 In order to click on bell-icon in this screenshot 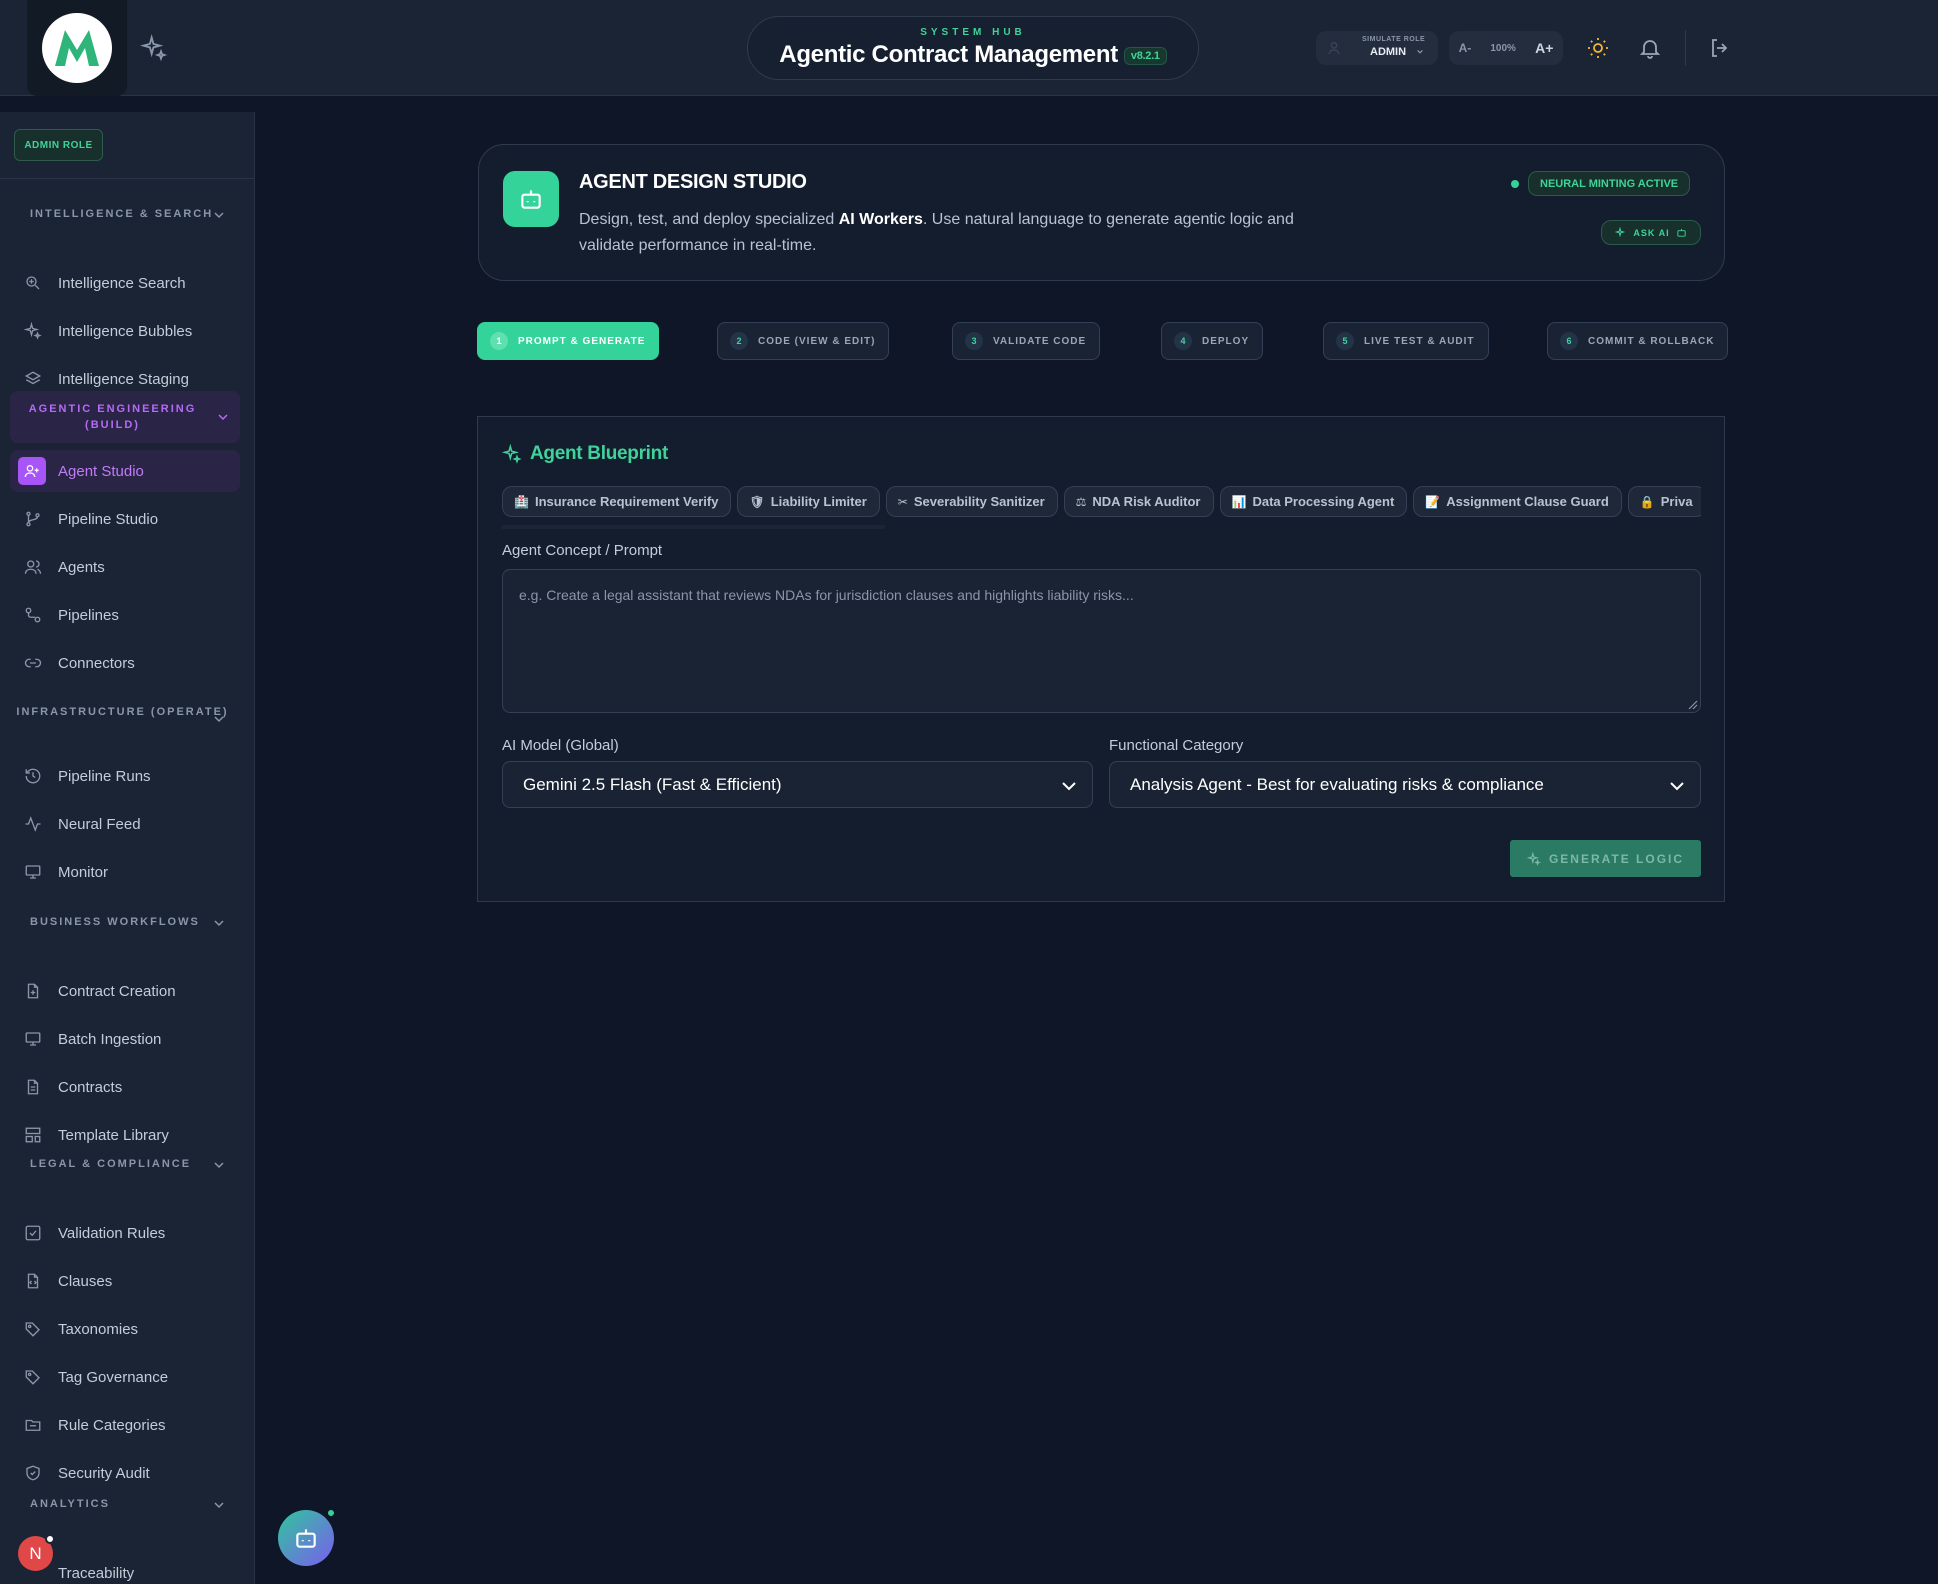, I will do `click(1650, 48)`.